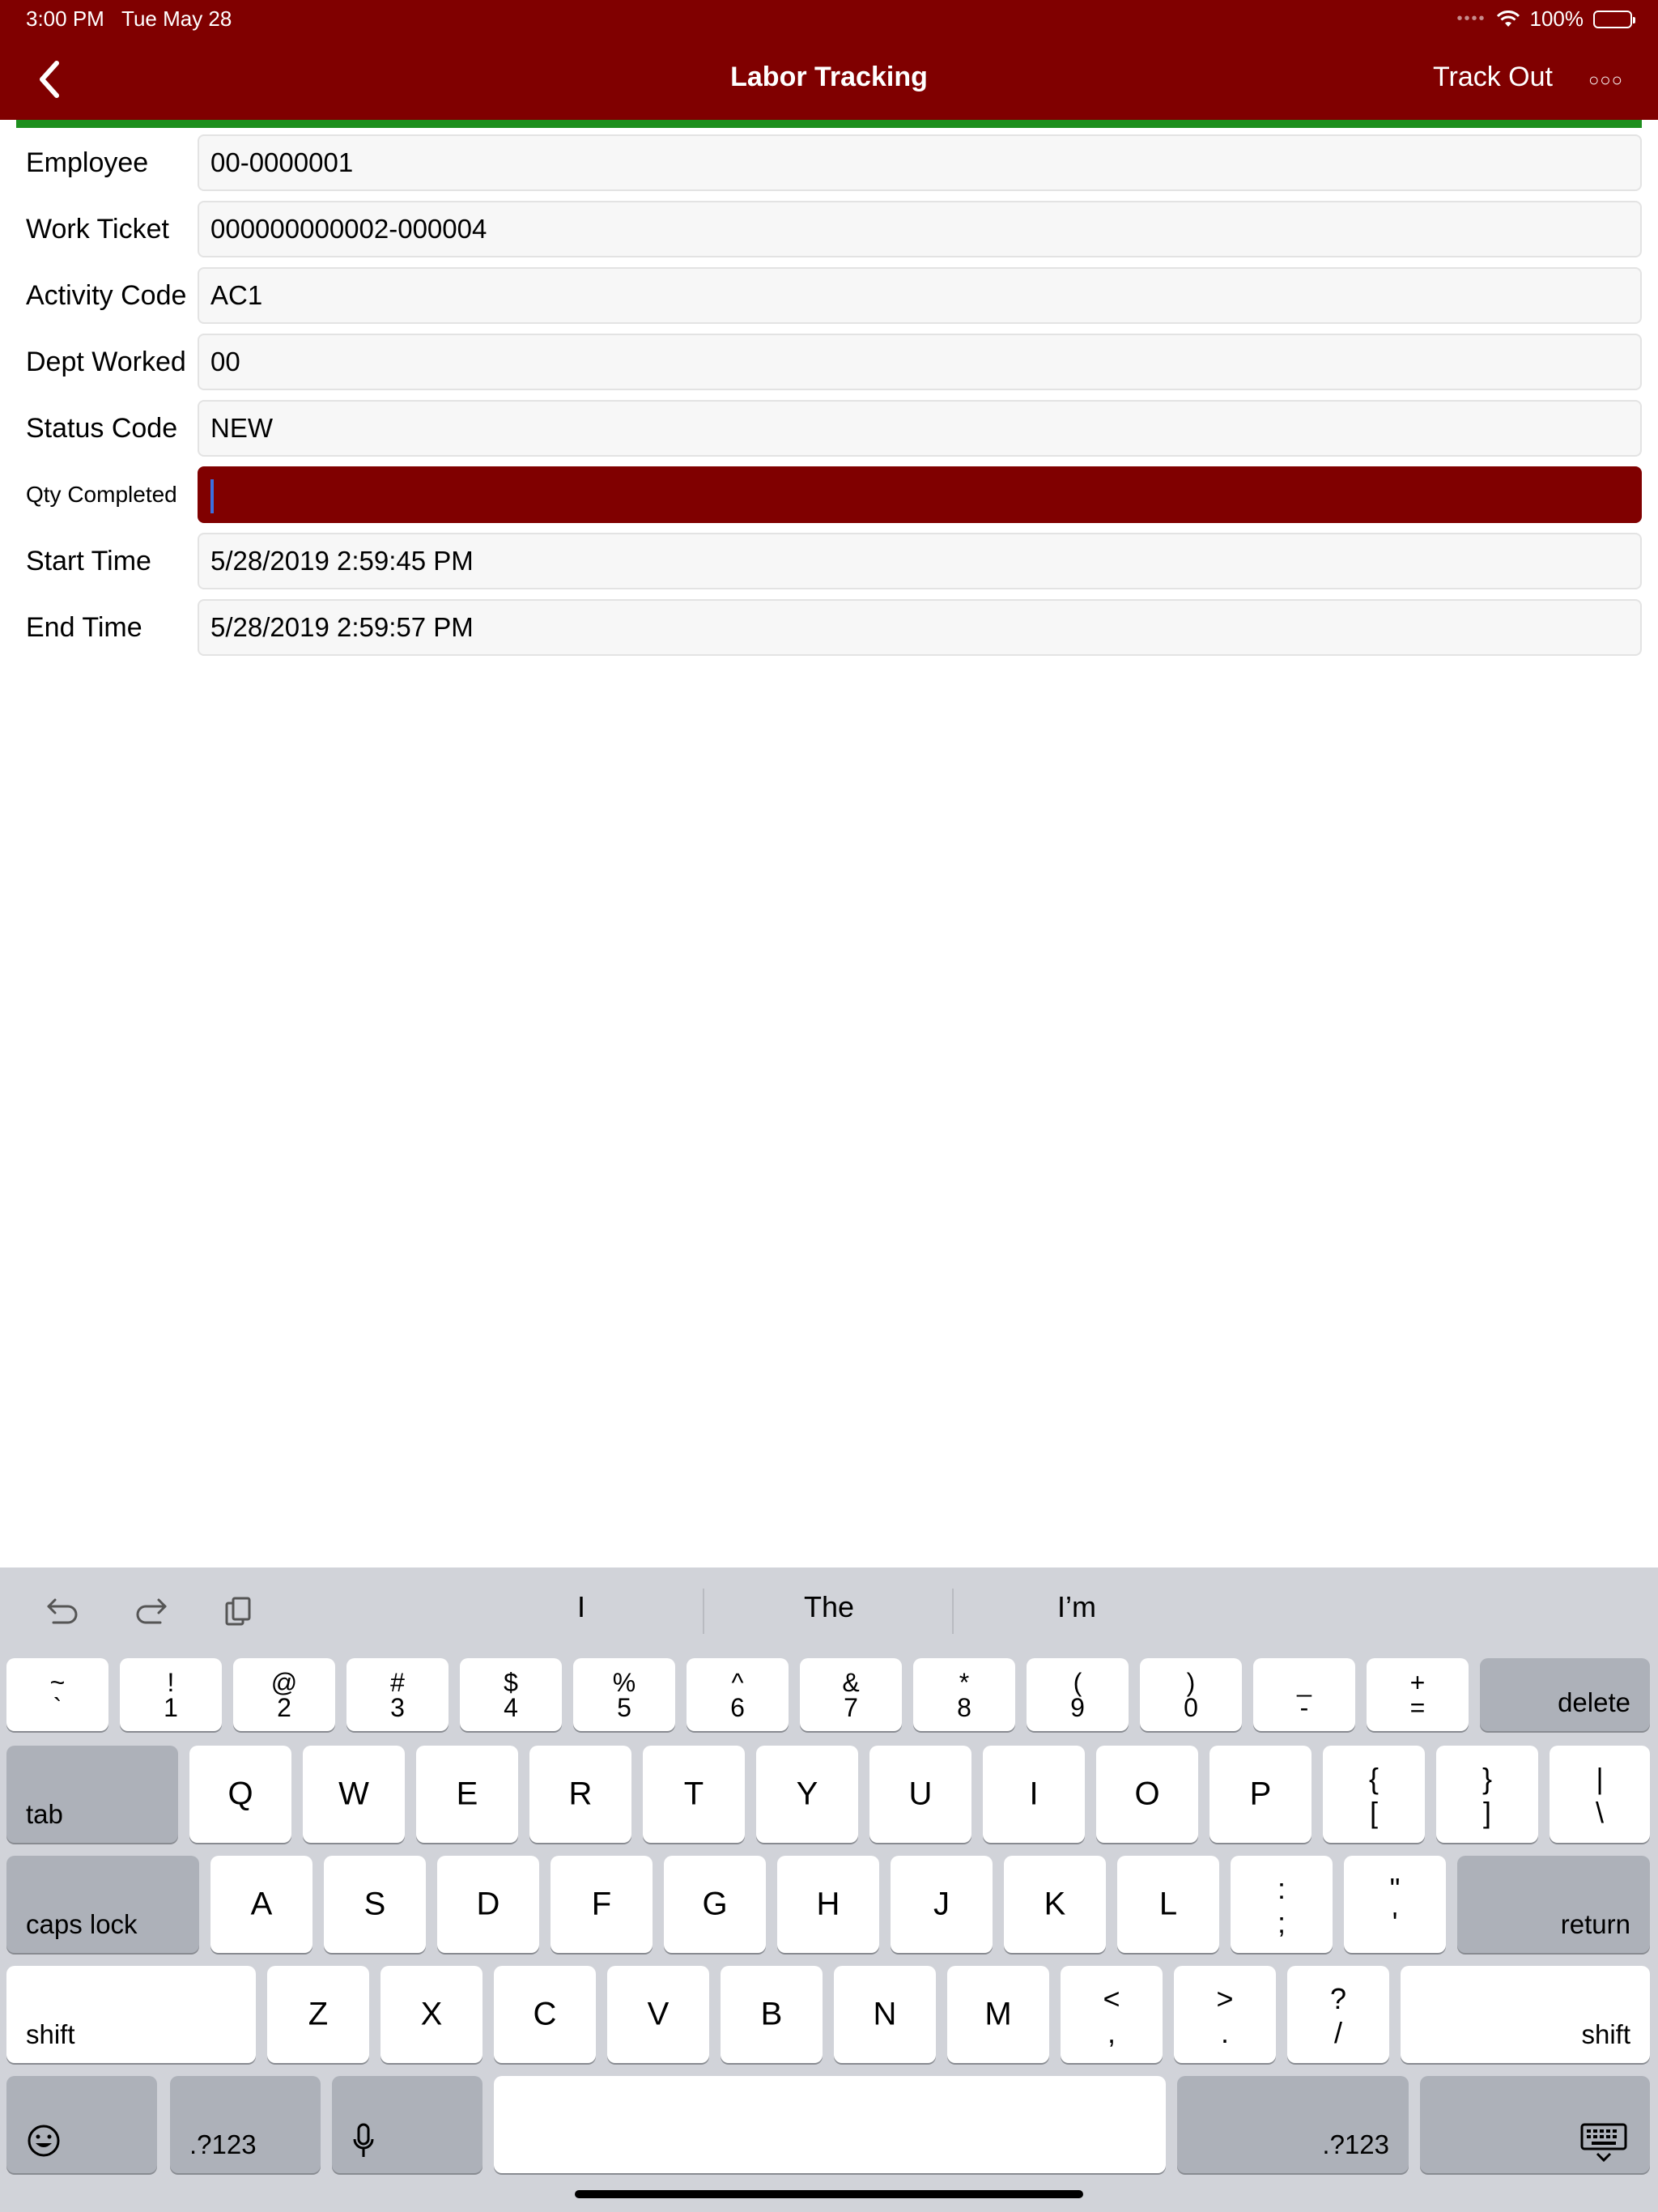 This screenshot has height=2212, width=1658. Describe the element at coordinates (284, 1695) in the screenshot. I see `key-2: @2` at that location.